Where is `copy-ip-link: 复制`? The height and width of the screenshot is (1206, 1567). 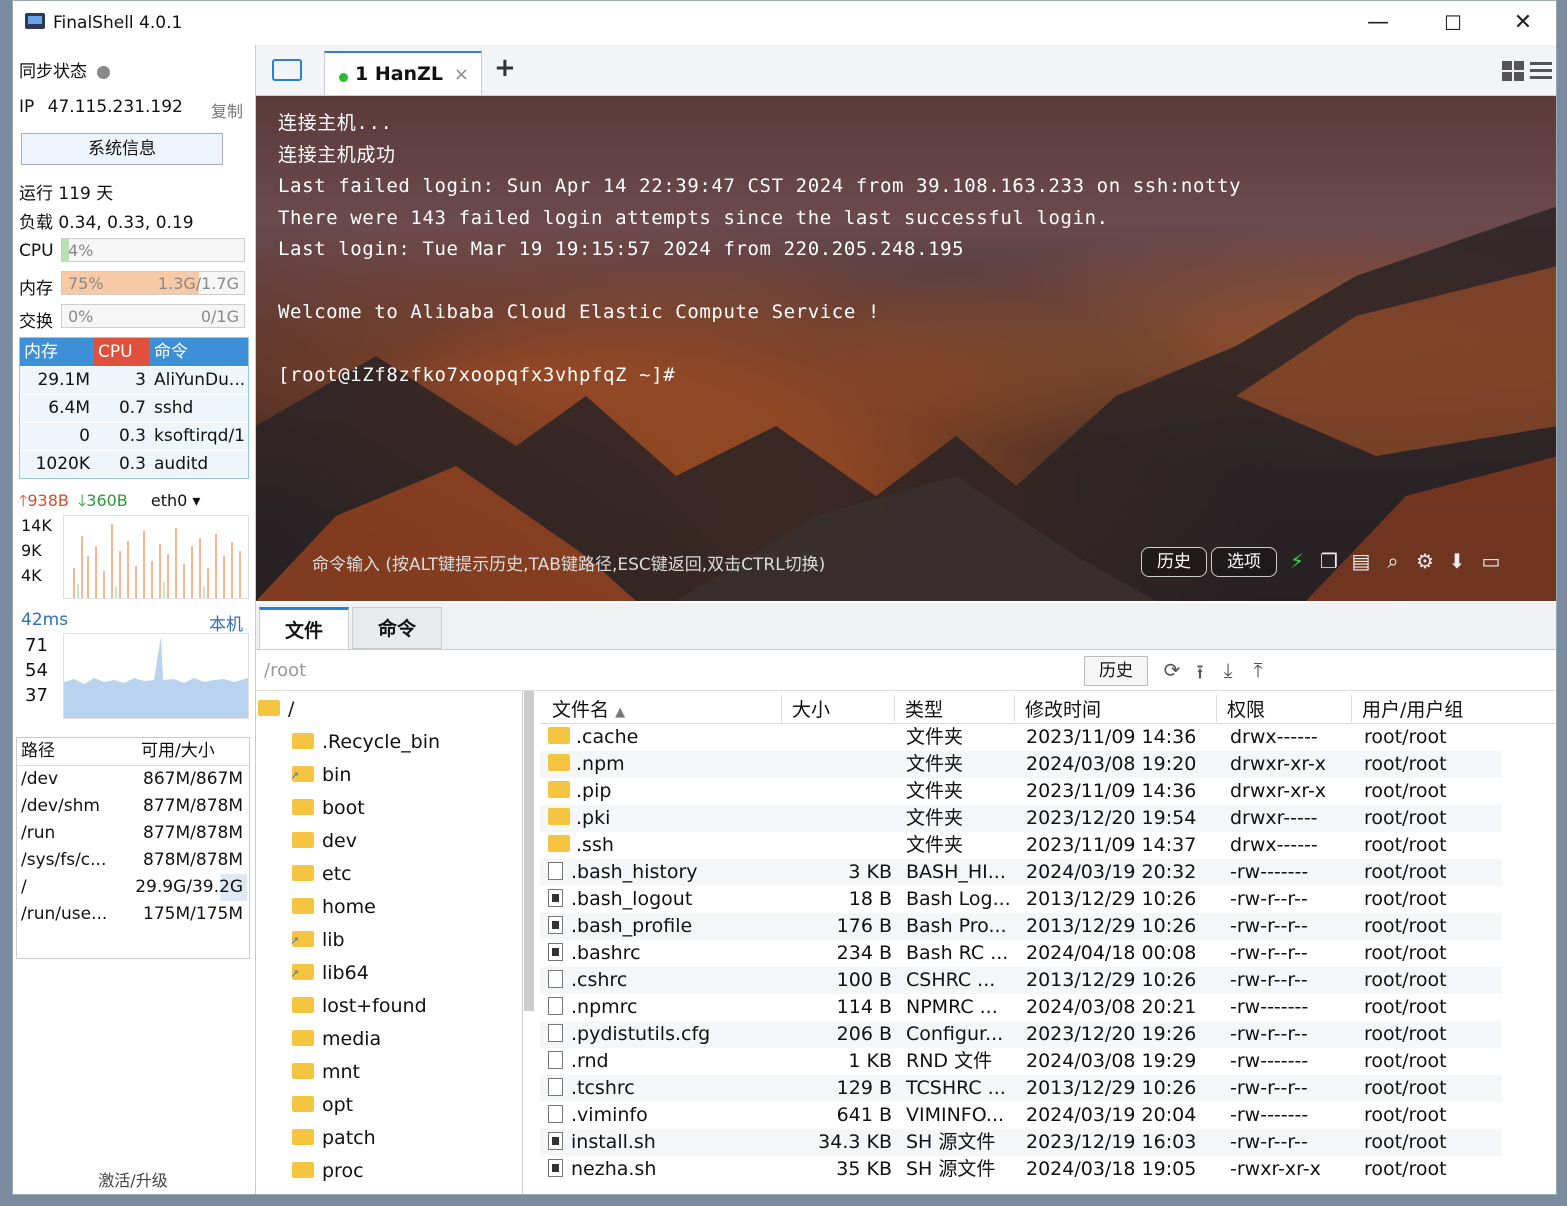 copy-ip-link: 复制 is located at coordinates (227, 110).